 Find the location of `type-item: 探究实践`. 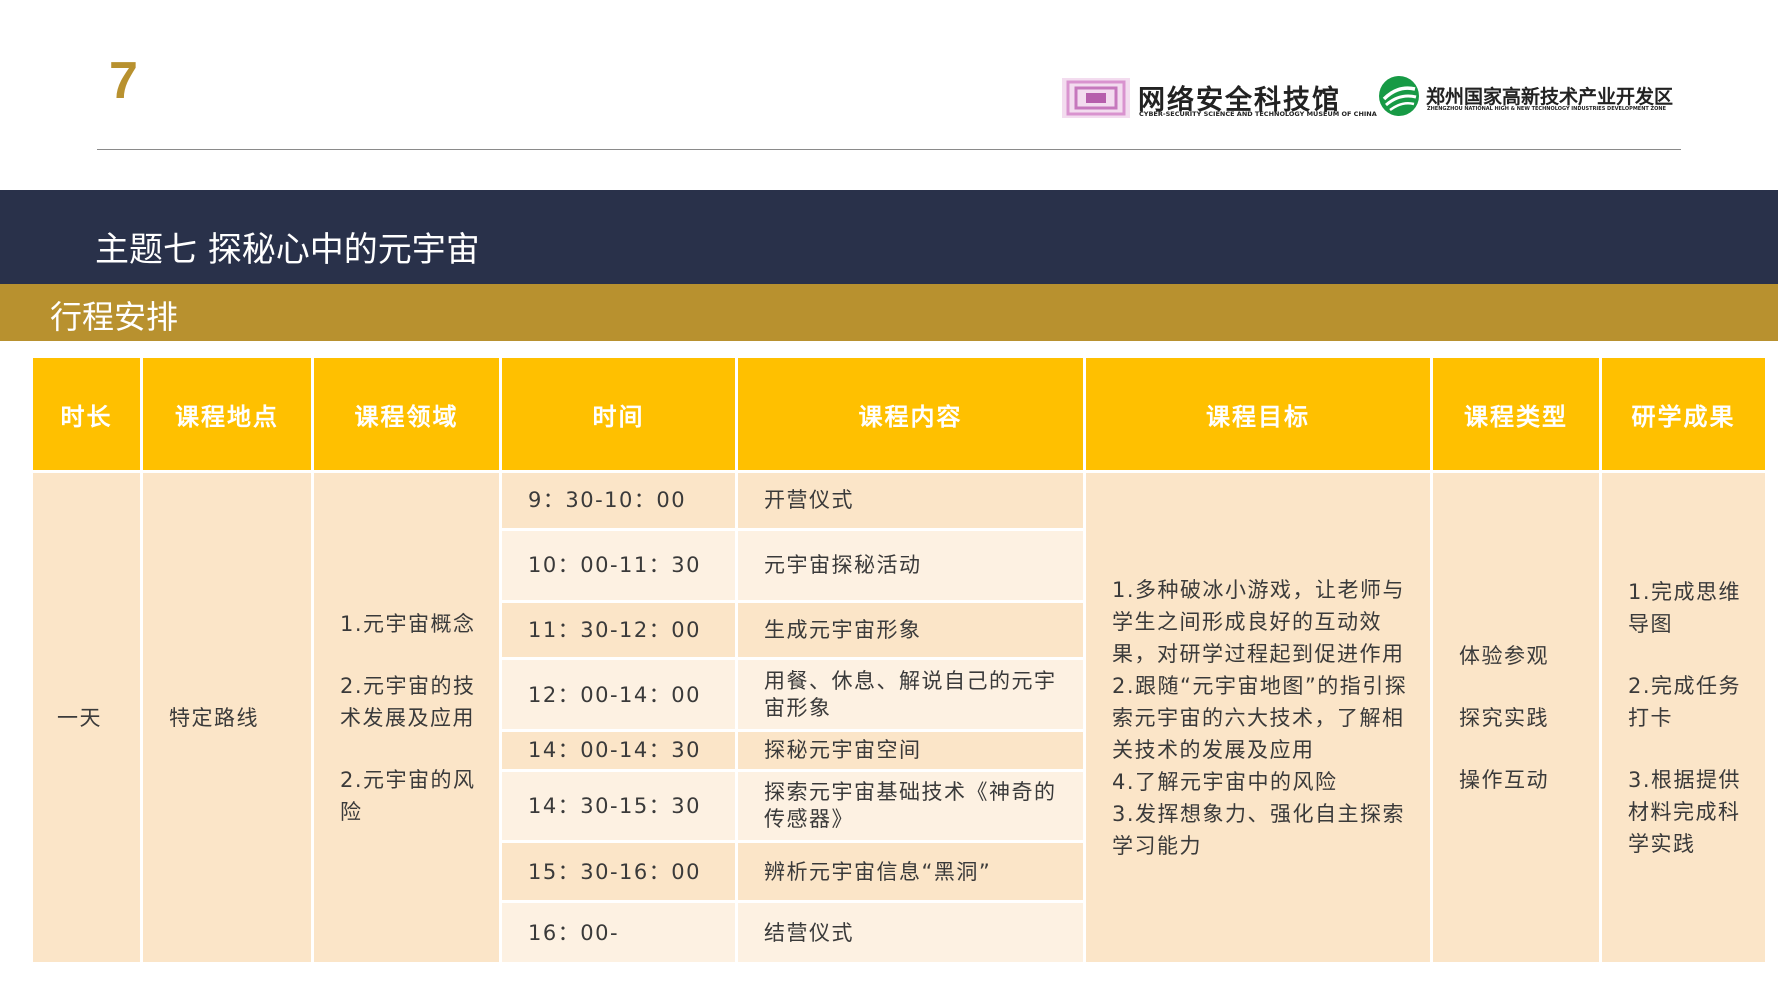

type-item: 探究实践 is located at coordinates (1504, 717).